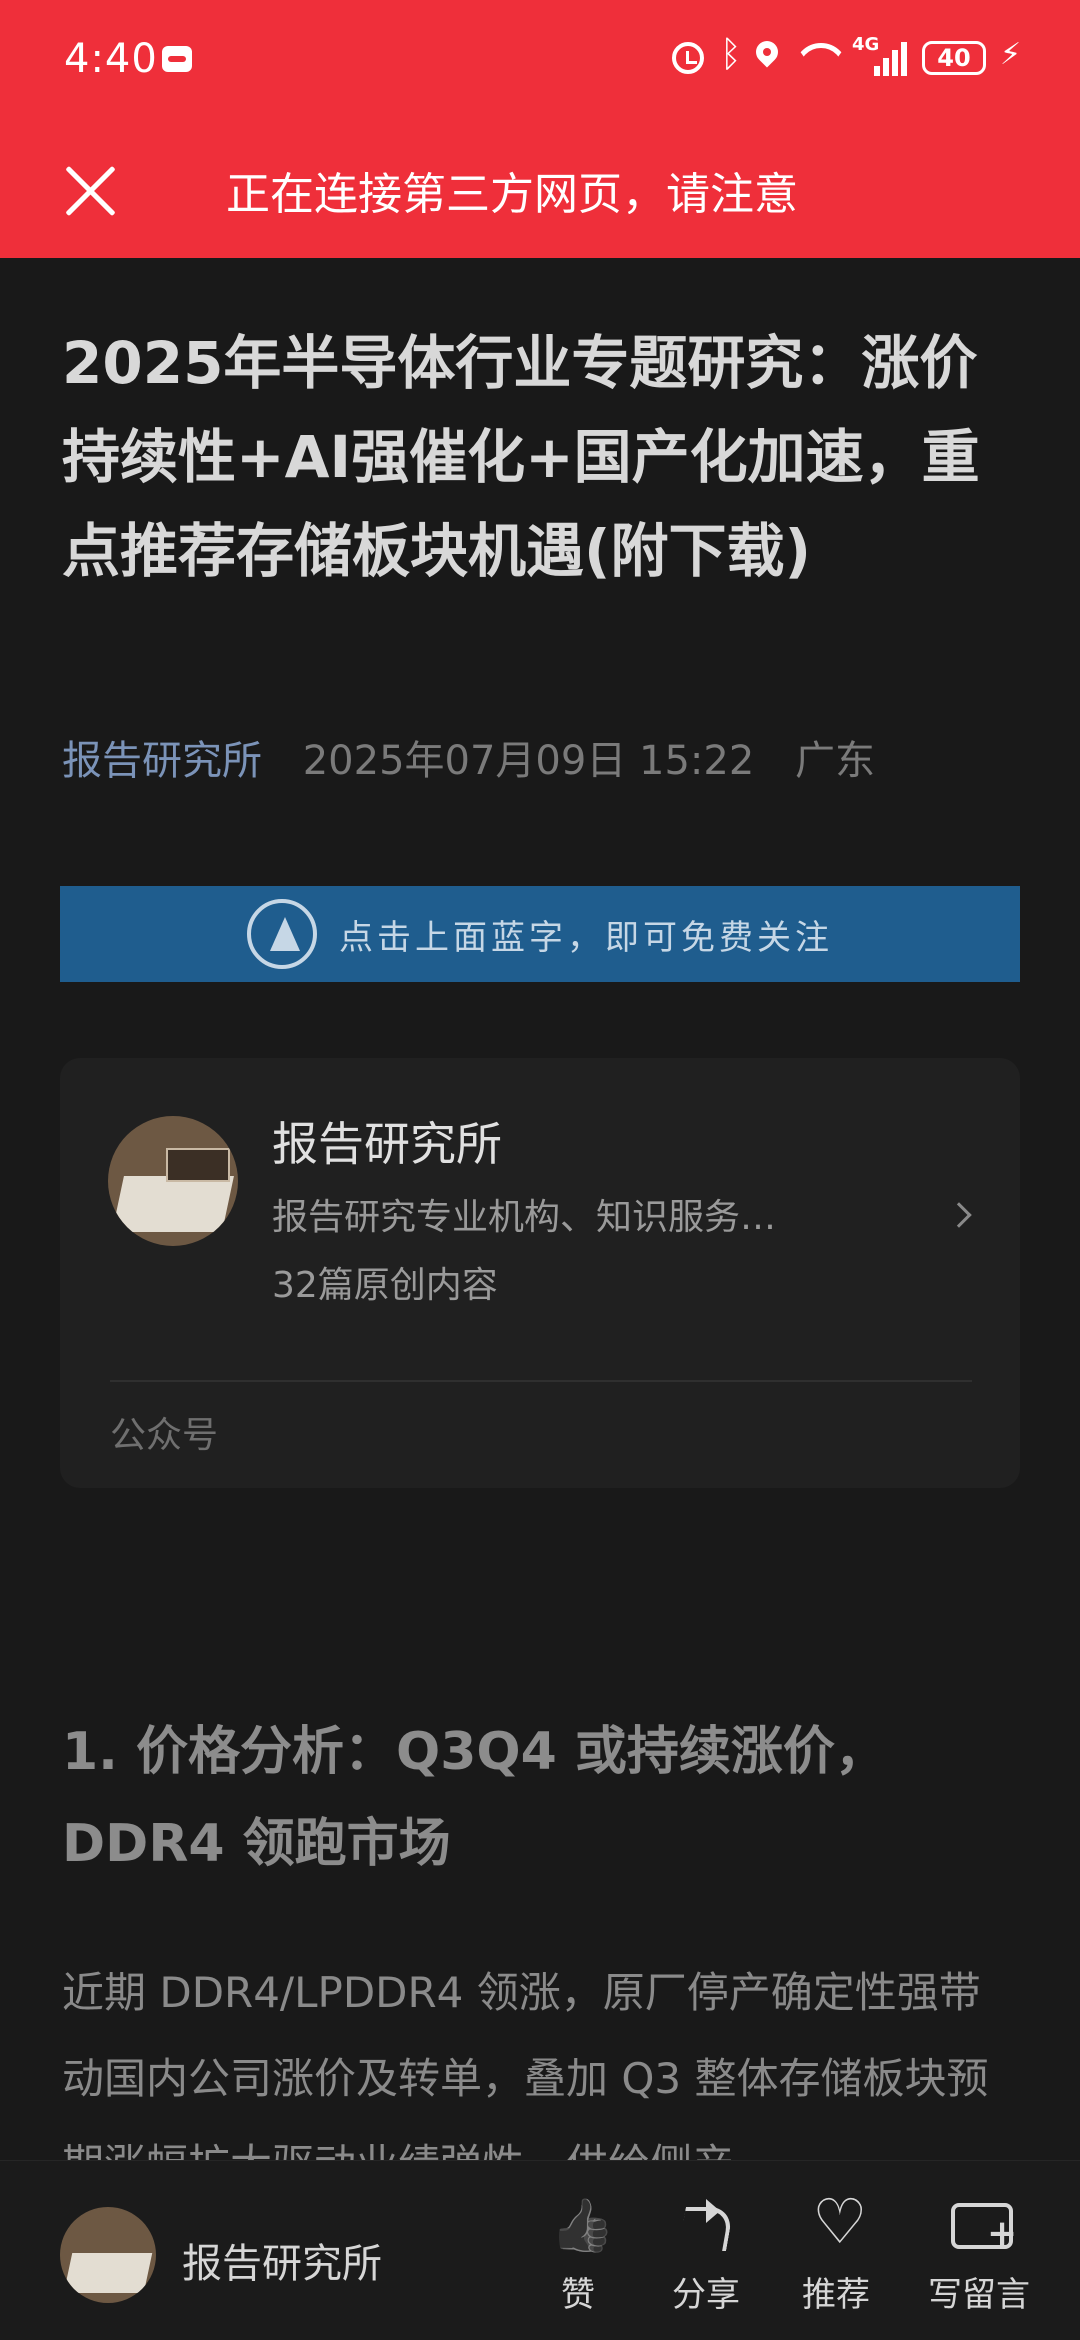  I want to click on status-icons: 4G 40, so click(846, 57).